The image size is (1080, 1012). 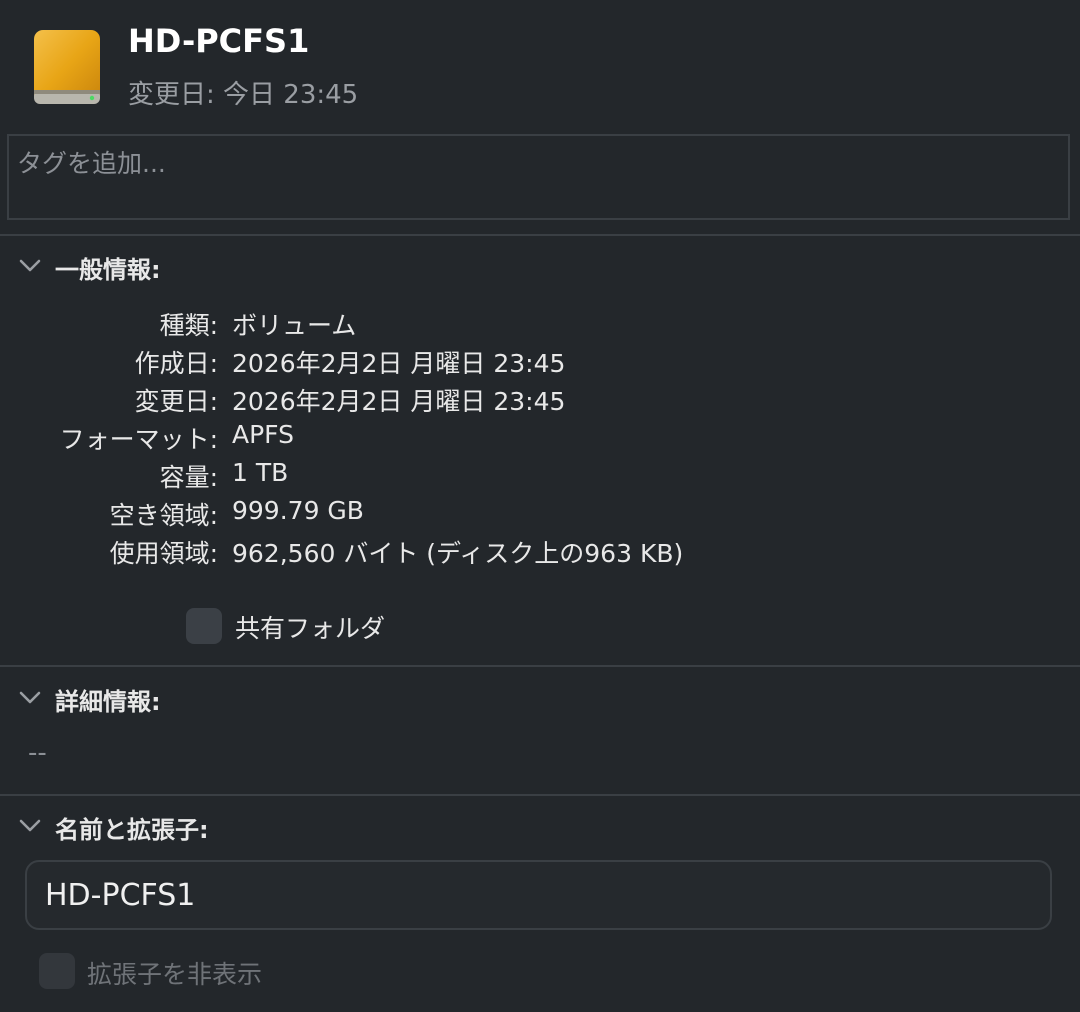 What do you see at coordinates (138, 439) in the screenshot?
I see `info-label: フォーマット:` at bounding box center [138, 439].